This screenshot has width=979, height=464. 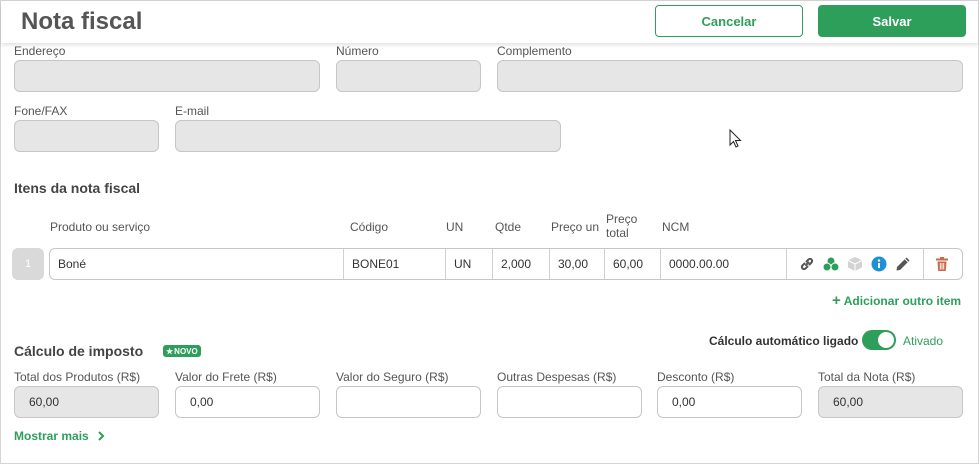 I want to click on add-item-link: + Adicionar outro item, so click(x=896, y=300).